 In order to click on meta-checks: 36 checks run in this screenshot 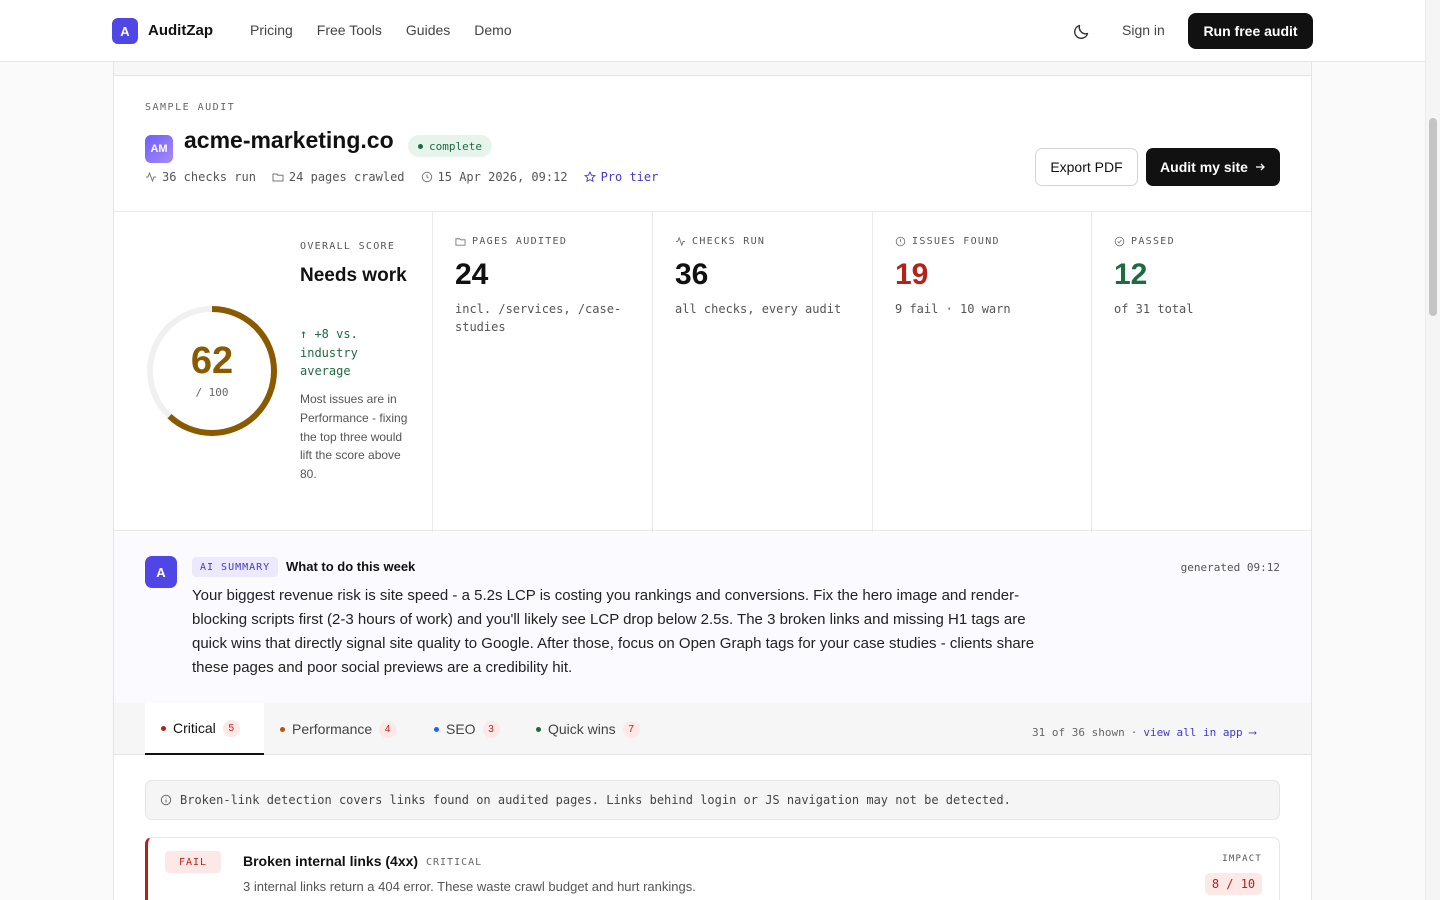, I will do `click(200, 177)`.